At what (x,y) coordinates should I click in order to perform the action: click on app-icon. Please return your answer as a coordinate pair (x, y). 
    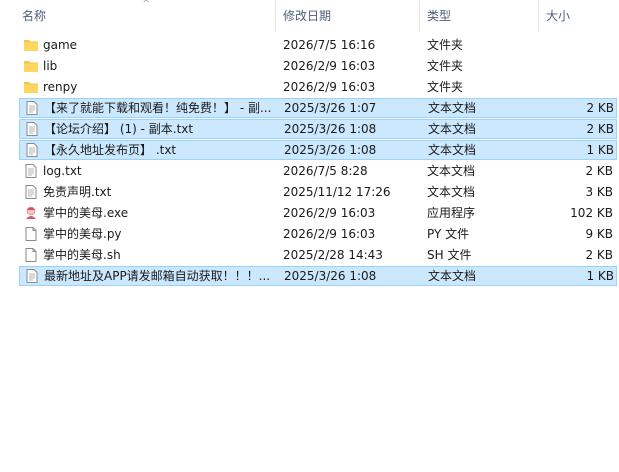
    Looking at the image, I should click on (31, 213).